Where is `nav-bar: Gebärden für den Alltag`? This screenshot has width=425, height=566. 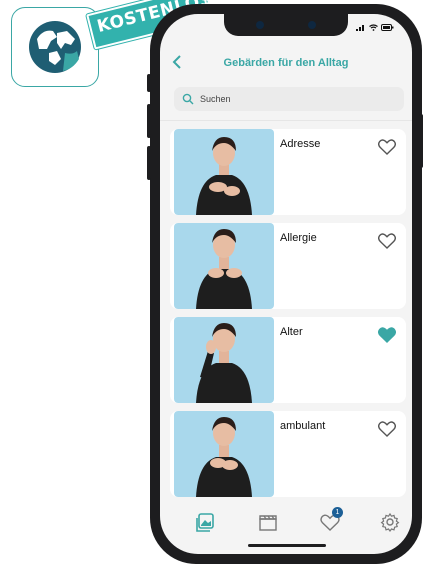 nav-bar: Gebärden für den Alltag is located at coordinates (286, 65).